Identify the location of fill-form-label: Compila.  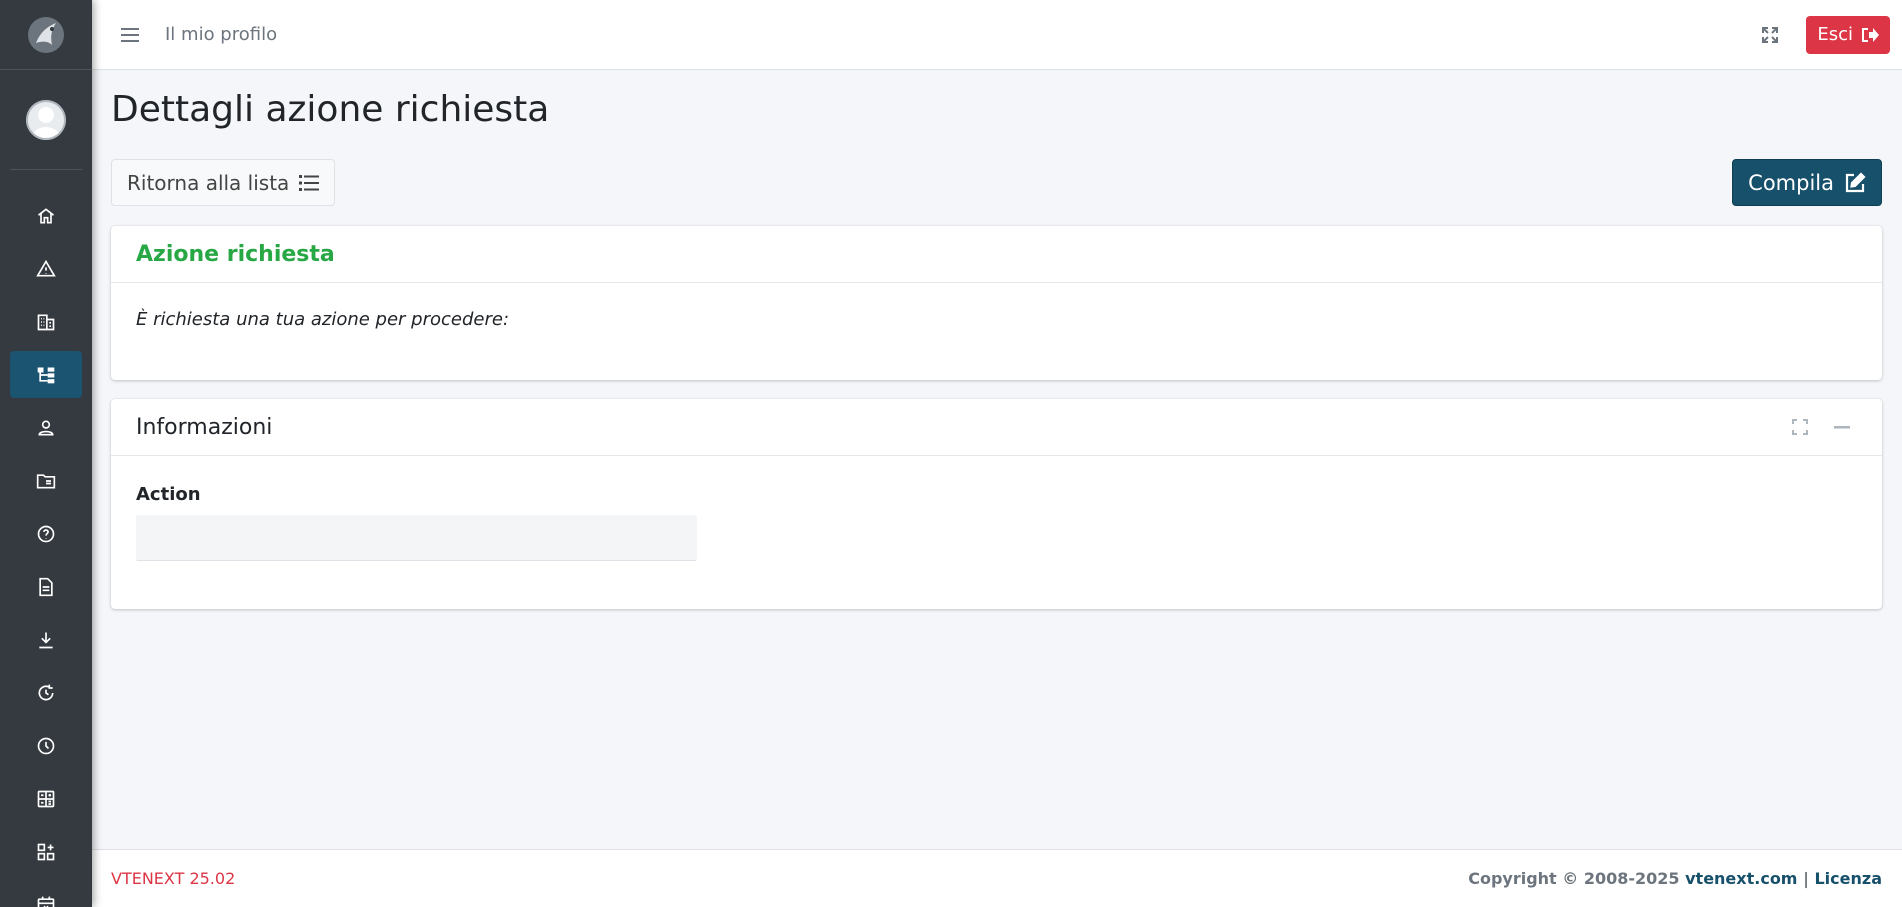
(1791, 182).